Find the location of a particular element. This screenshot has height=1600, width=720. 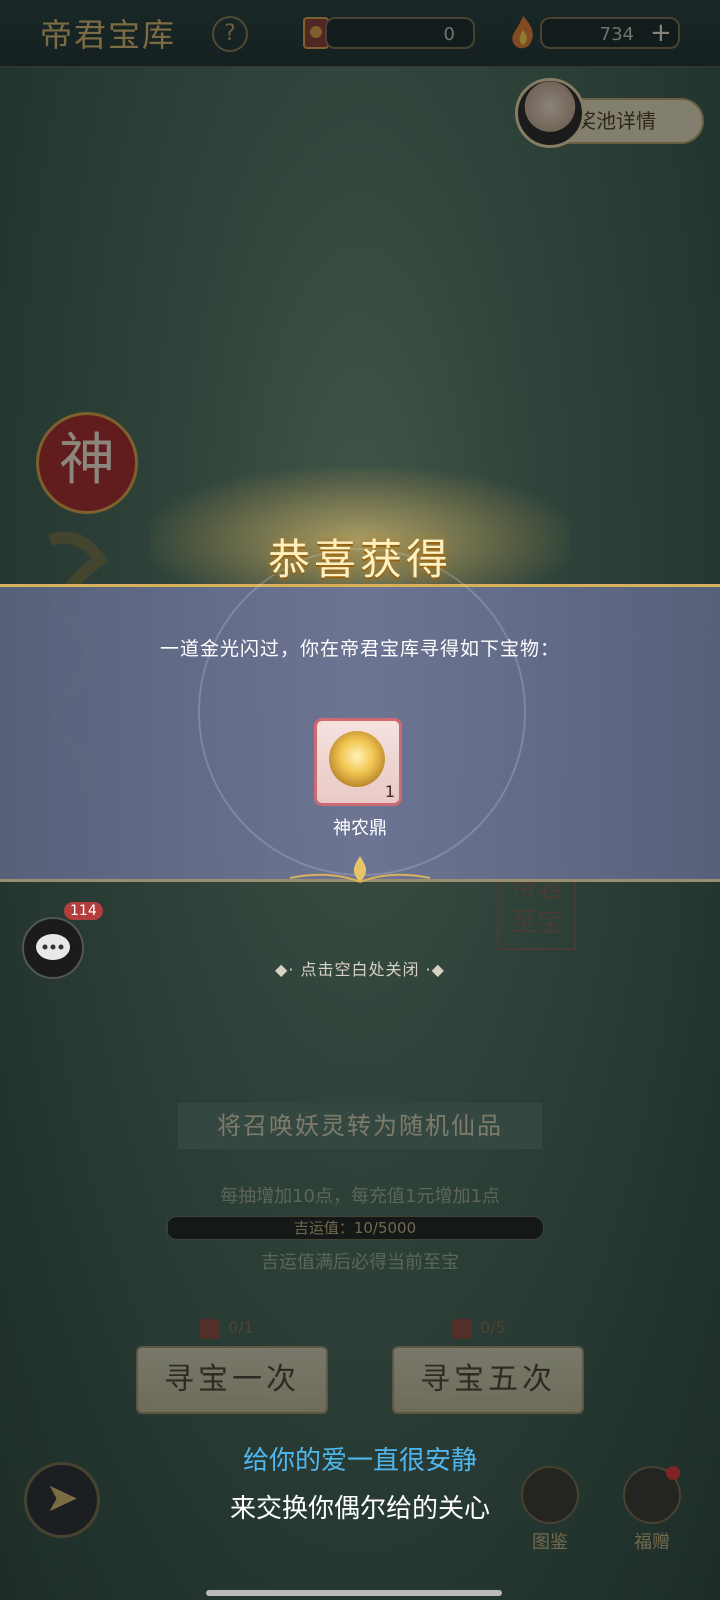

close-hint: ◆· 点击空白处关闭 ·◆ is located at coordinates (360, 969).